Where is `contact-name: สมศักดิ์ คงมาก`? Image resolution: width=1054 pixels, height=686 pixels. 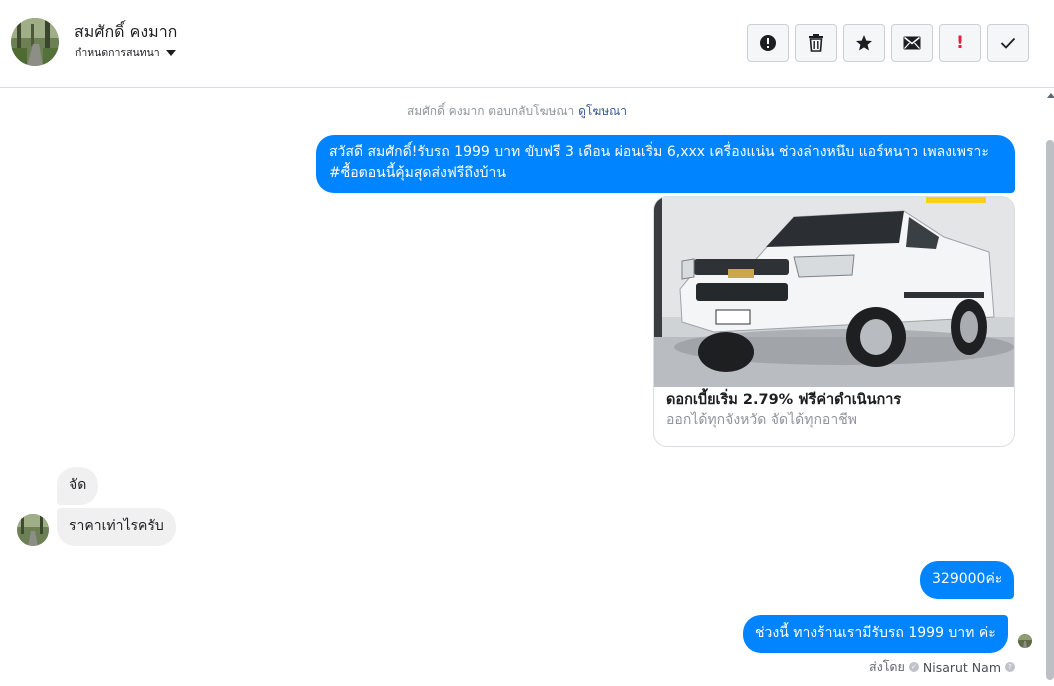 contact-name: สมศักดิ์ คงมาก is located at coordinates (125, 32).